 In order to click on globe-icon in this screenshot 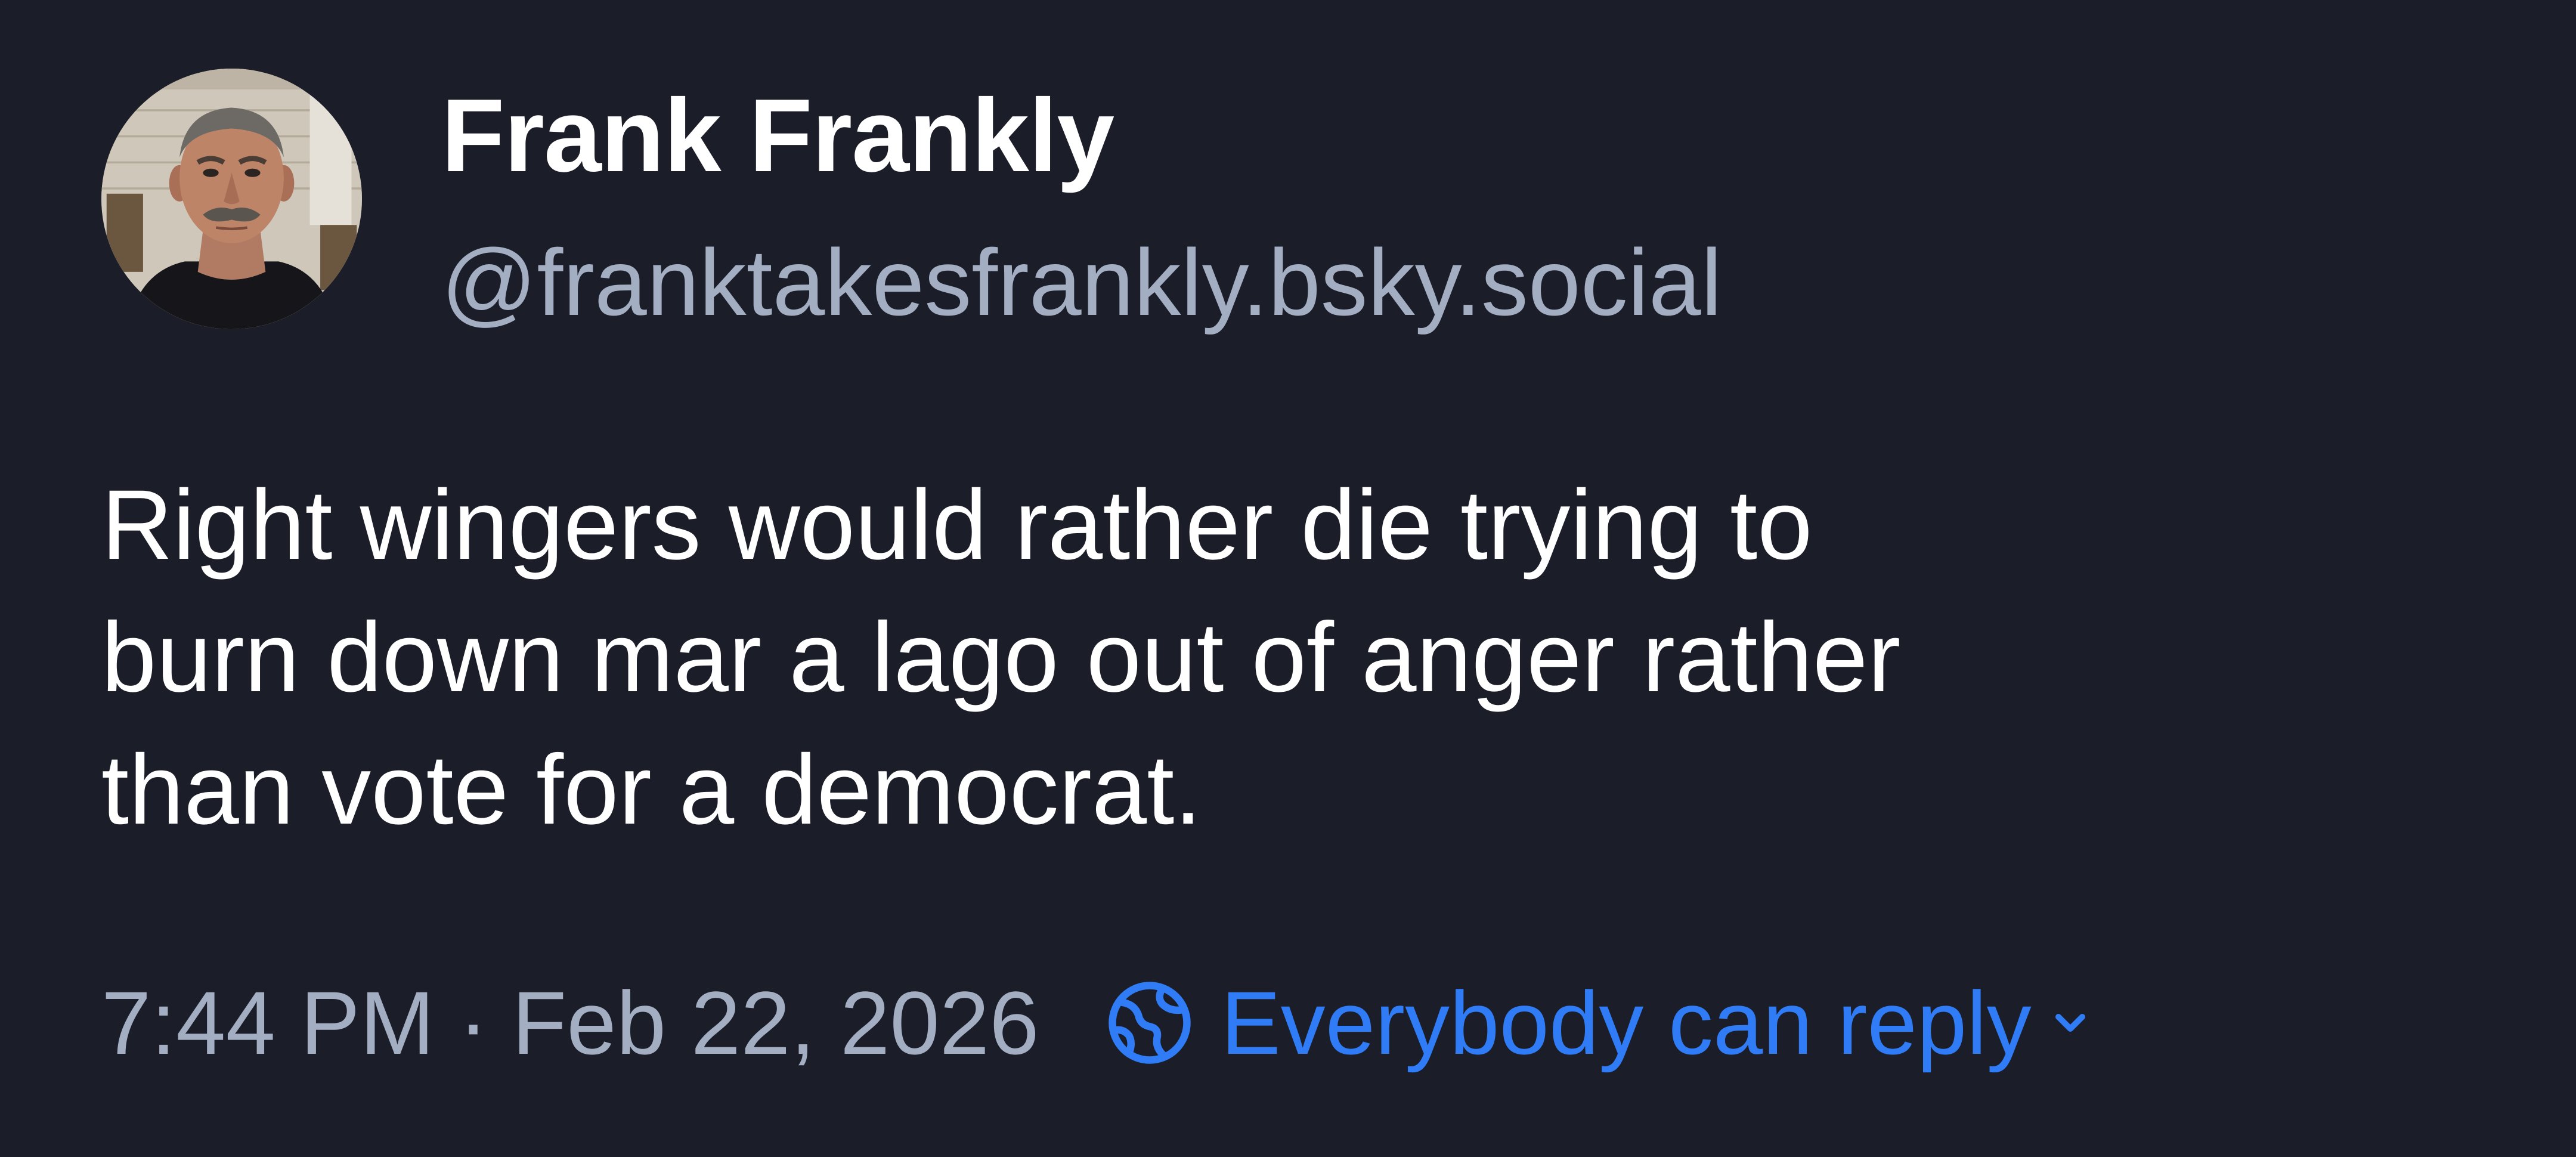, I will do `click(1150, 1023)`.